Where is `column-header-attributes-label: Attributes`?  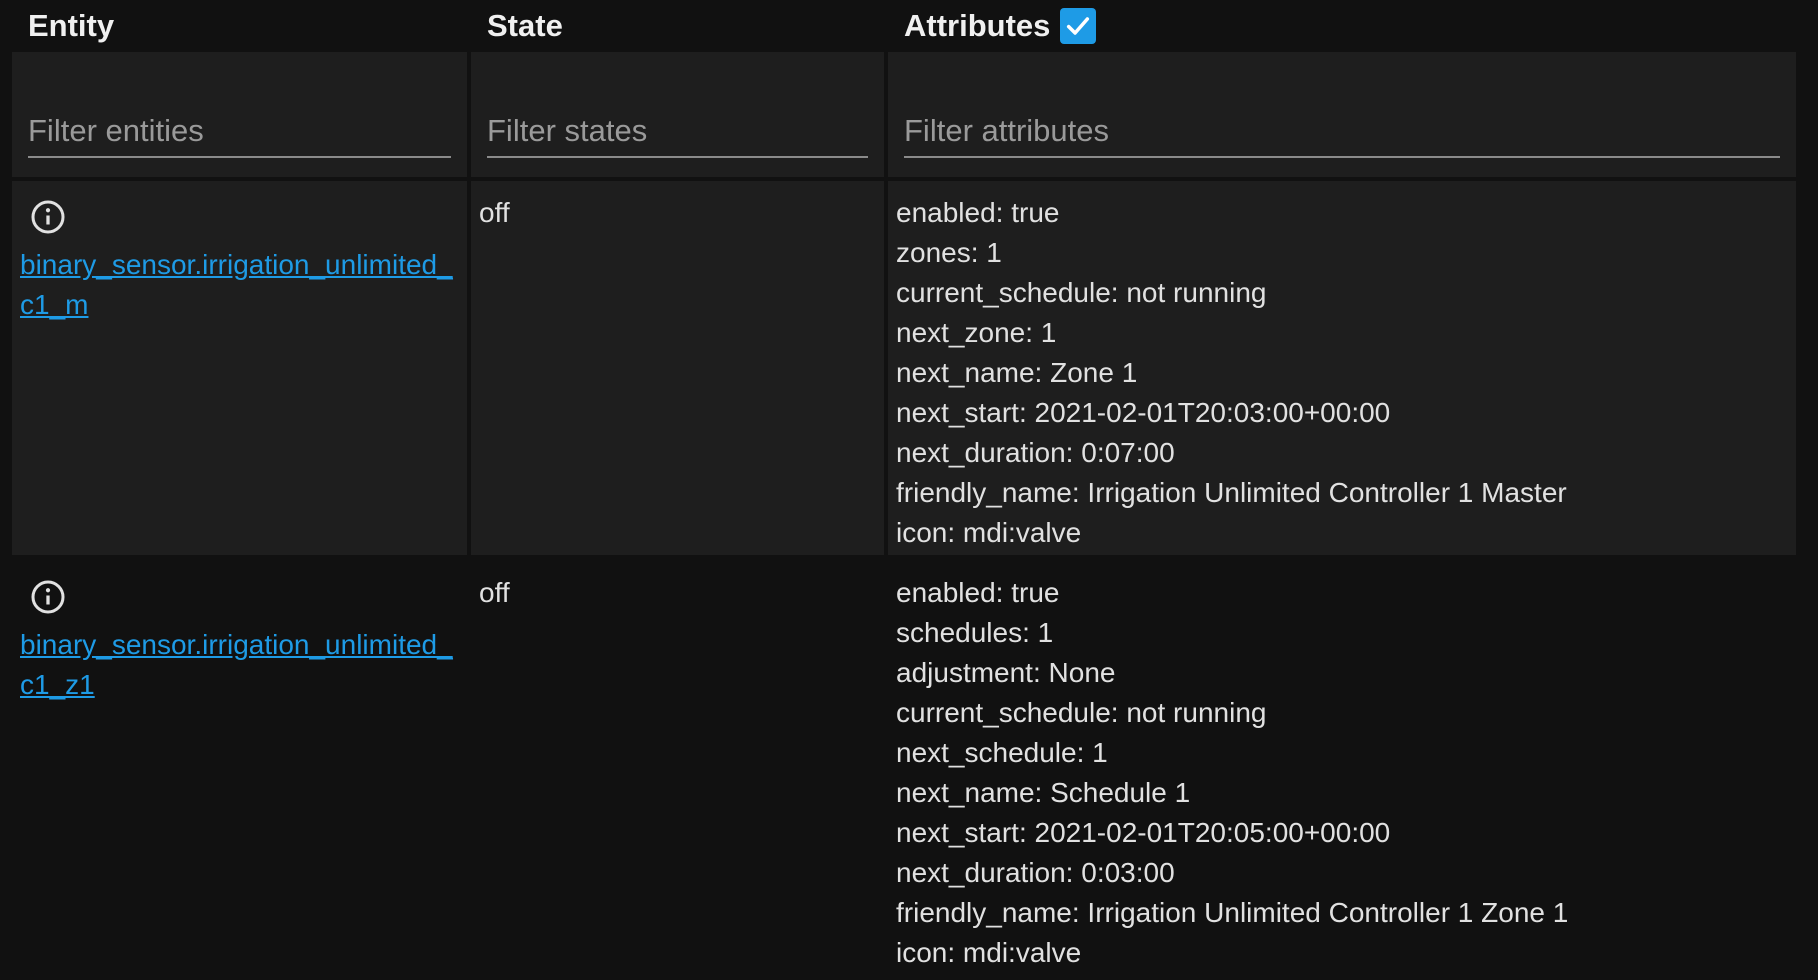 column-header-attributes-label: Attributes is located at coordinates (977, 25).